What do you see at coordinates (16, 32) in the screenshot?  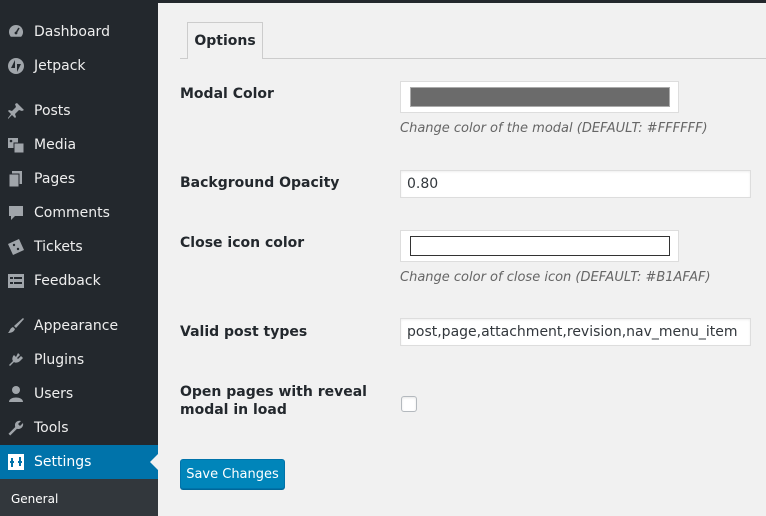 I see `dashboard-icon` at bounding box center [16, 32].